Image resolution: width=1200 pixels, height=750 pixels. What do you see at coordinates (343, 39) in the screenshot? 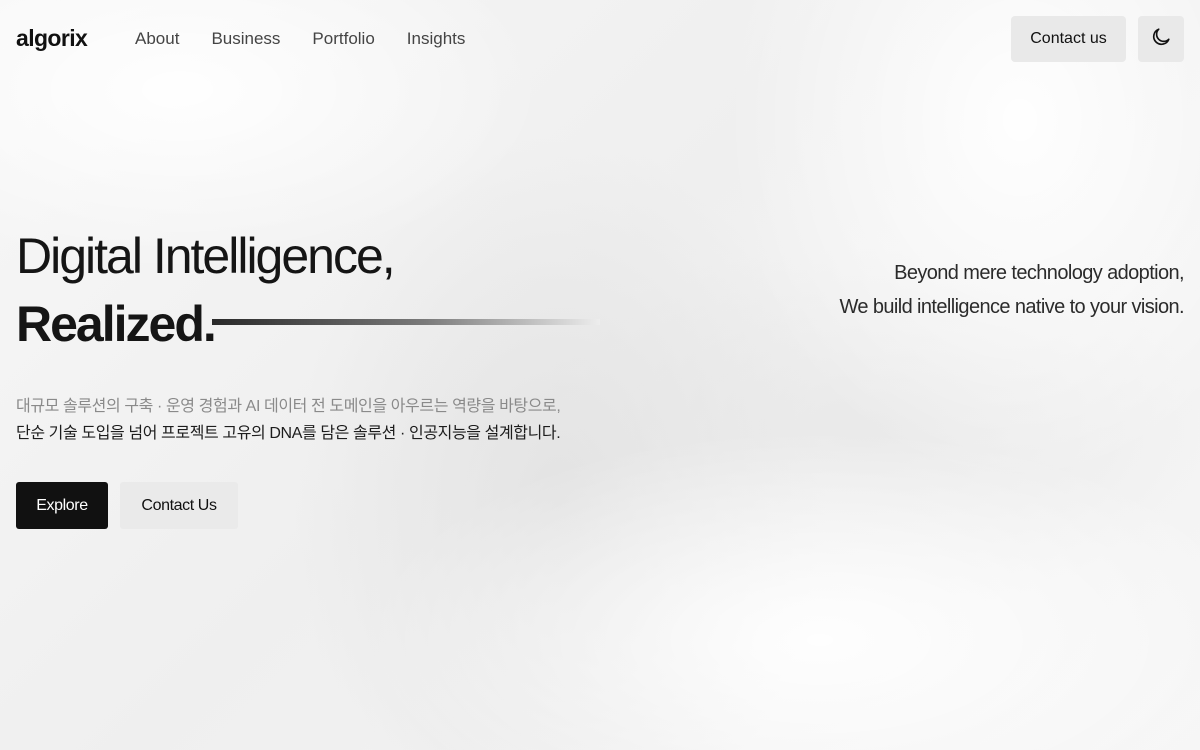
I see `nav-item-portfolio: Portfolio` at bounding box center [343, 39].